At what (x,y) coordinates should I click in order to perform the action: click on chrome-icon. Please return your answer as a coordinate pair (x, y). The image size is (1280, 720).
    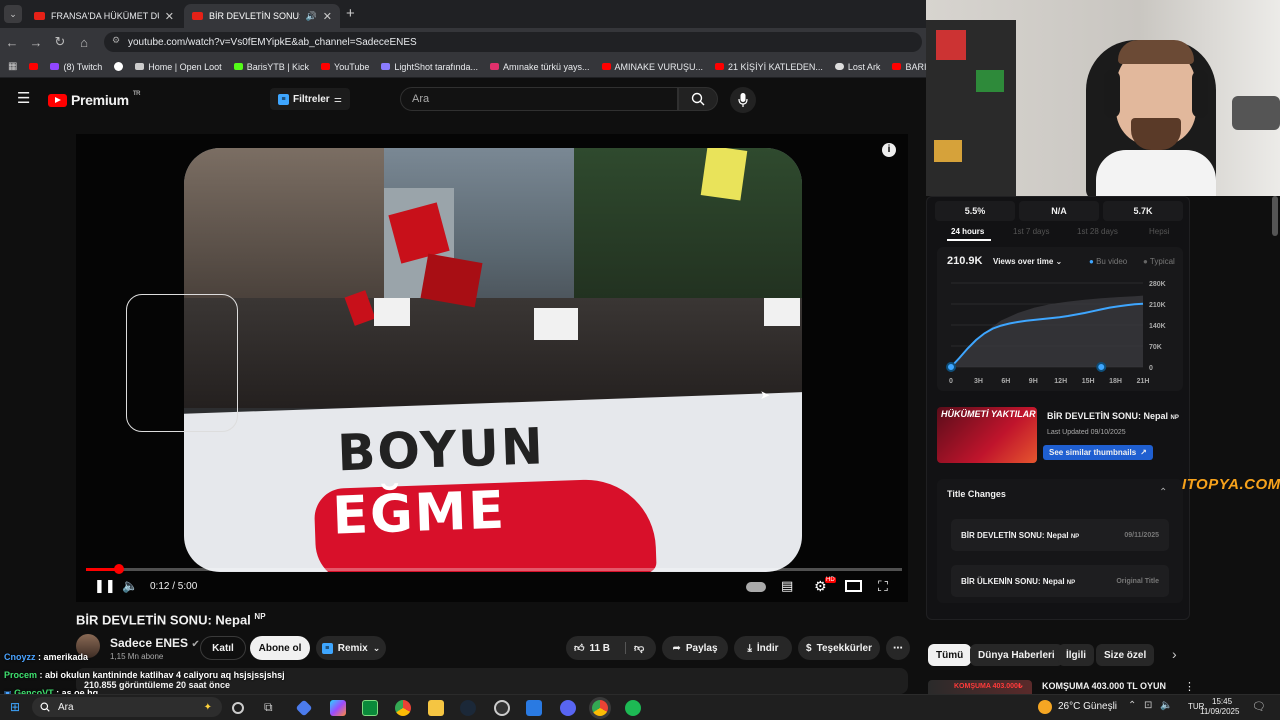
    Looking at the image, I should click on (403, 708).